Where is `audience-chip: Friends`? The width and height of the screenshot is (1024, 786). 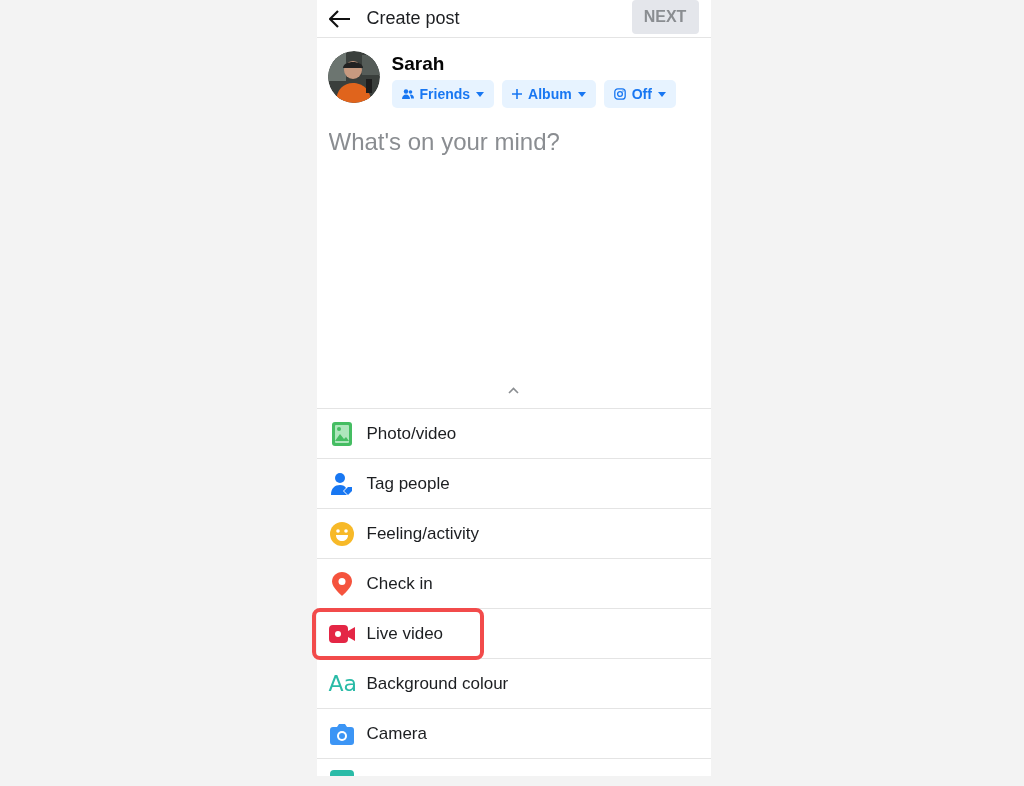 audience-chip: Friends is located at coordinates (443, 94).